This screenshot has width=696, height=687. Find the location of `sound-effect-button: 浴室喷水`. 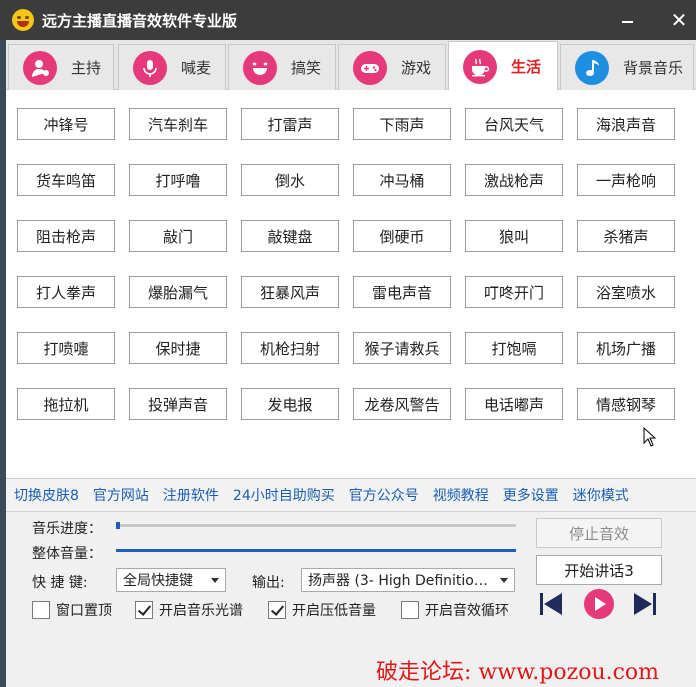

sound-effect-button: 浴室喷水 is located at coordinates (626, 292).